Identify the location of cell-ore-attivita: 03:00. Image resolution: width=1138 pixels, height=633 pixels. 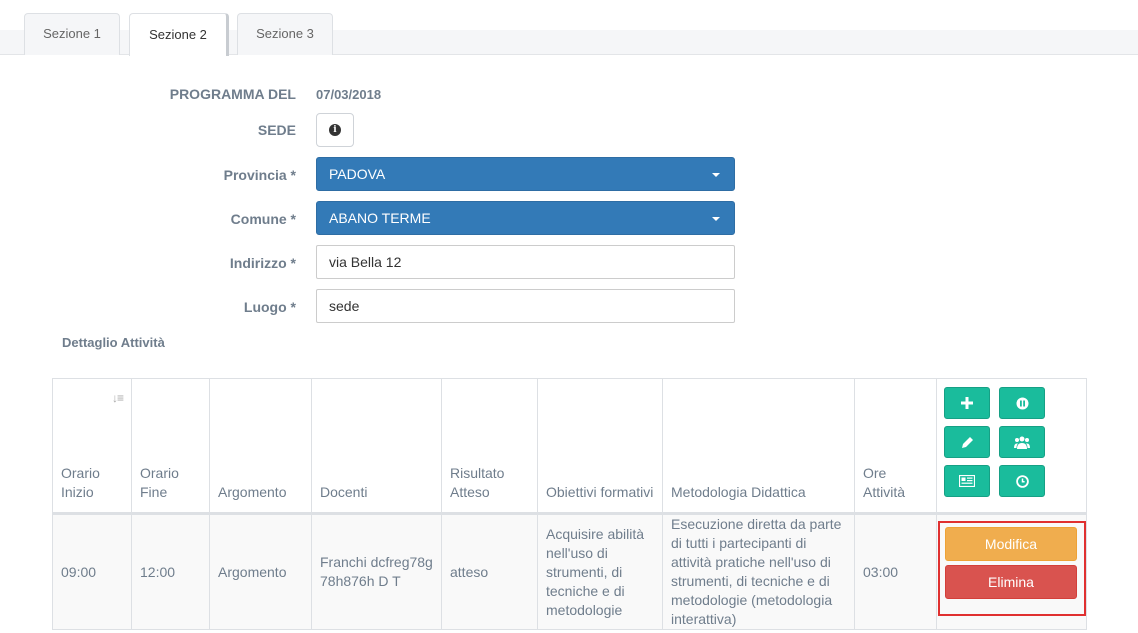
(895, 571).